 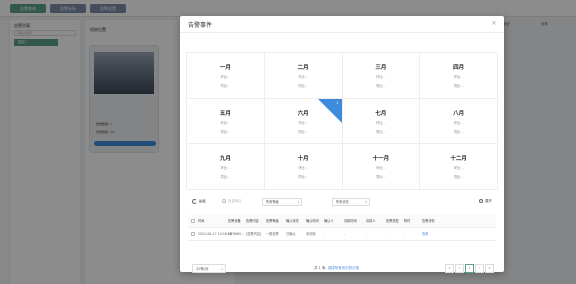 I want to click on total-summary: 共 1 条, 选择所有页中的记录, so click(x=337, y=268).